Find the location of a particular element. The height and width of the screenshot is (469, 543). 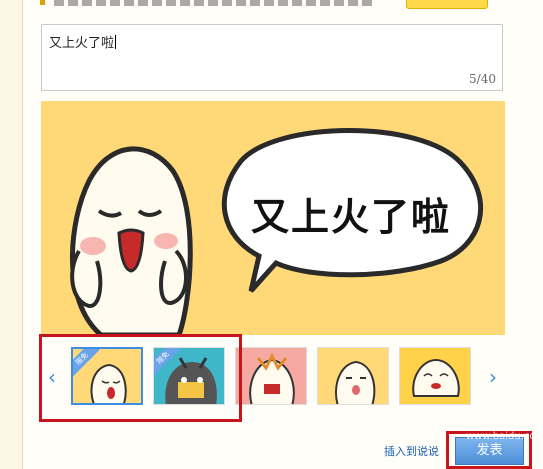

compose-textarea: 又上火了啦 5/40 is located at coordinates (272, 57).